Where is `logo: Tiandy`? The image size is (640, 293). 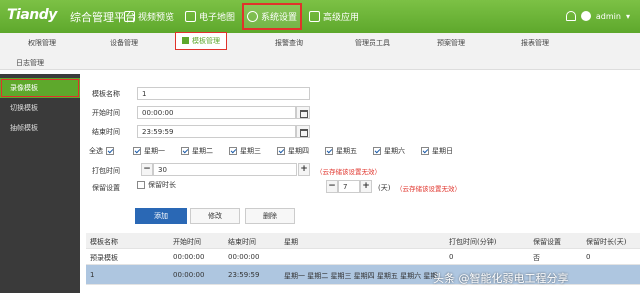 logo: Tiandy is located at coordinates (32, 15).